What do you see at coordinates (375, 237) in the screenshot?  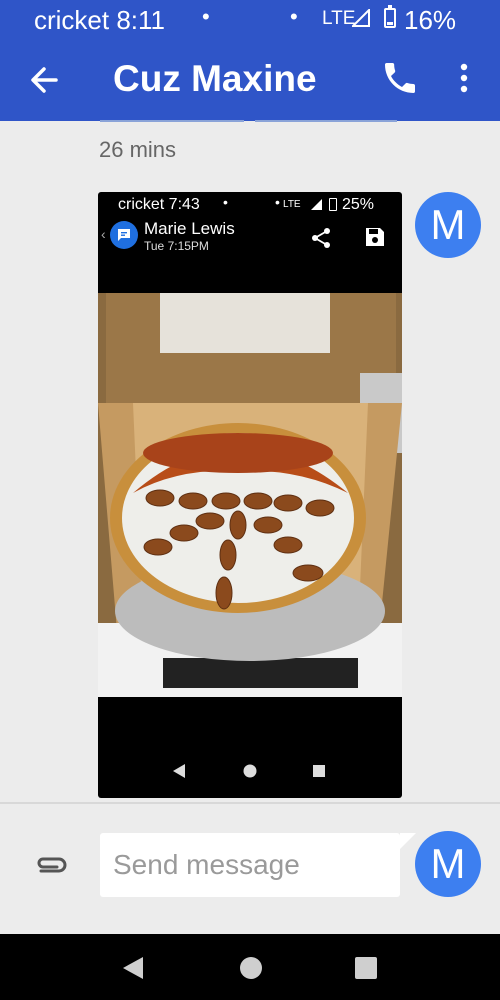 I see `save-icon` at bounding box center [375, 237].